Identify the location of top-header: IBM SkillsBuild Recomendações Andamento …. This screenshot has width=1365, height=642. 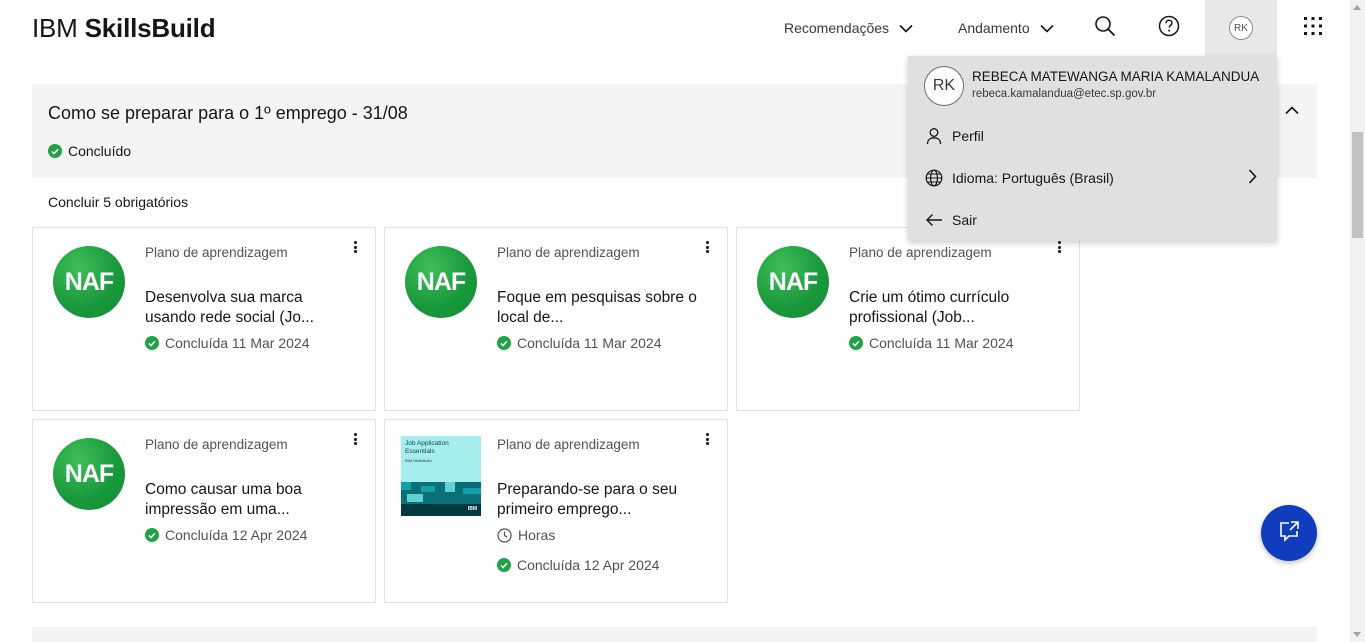
(675, 28).